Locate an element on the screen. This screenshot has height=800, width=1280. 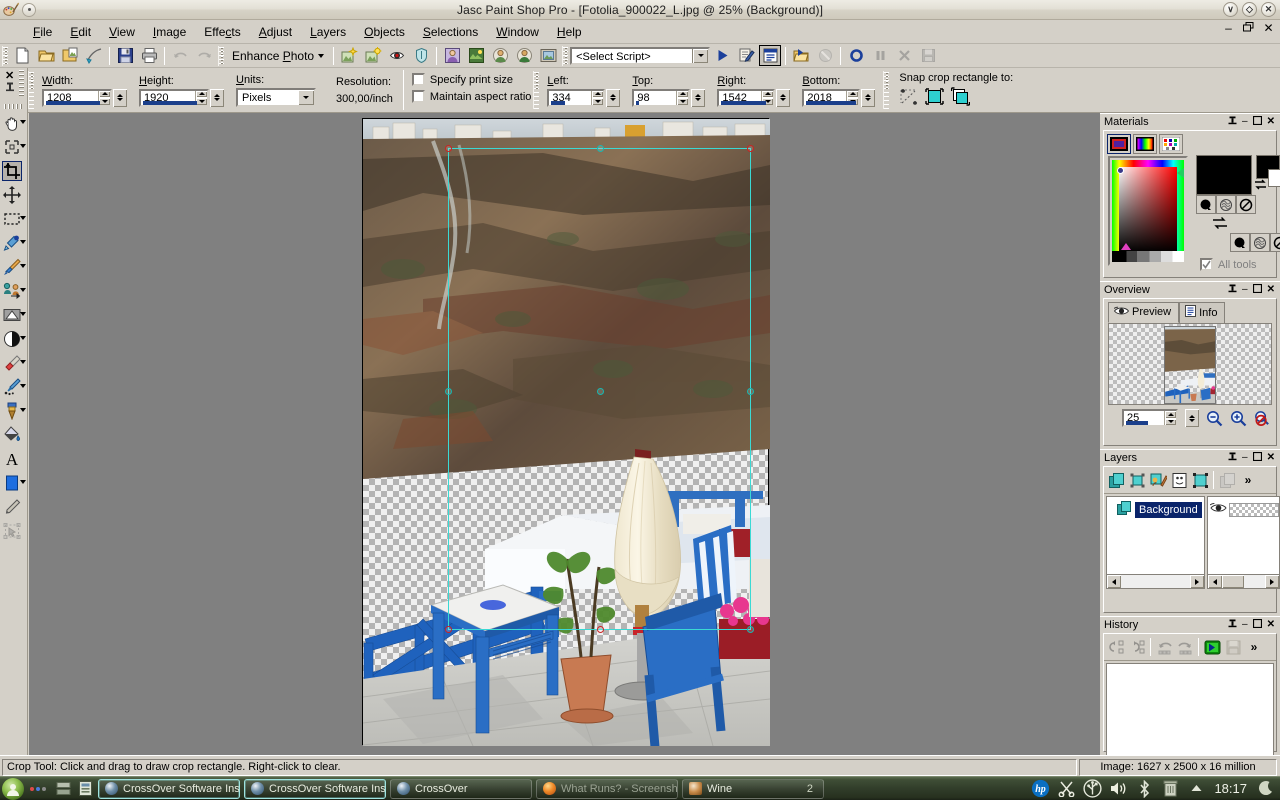
overview-zoom-spinner is located at coordinates (1170, 418).